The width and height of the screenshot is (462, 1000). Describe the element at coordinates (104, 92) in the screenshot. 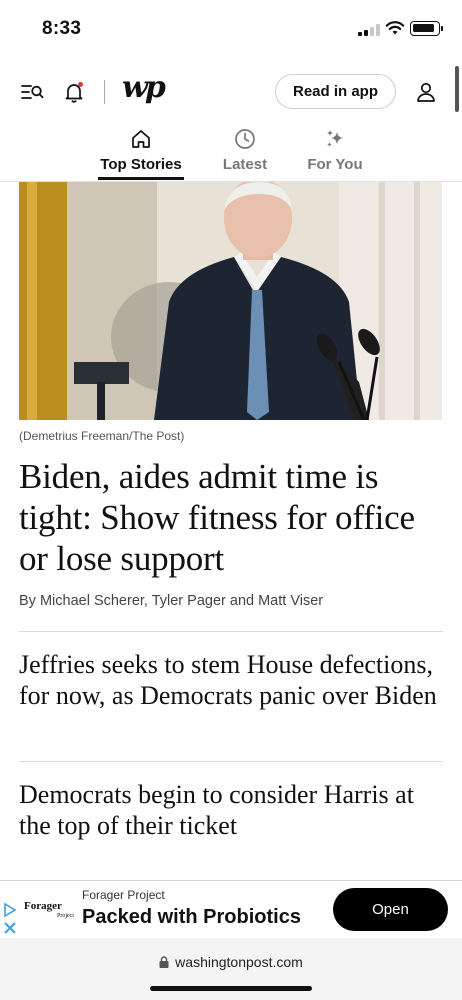

I see `header-divider` at that location.